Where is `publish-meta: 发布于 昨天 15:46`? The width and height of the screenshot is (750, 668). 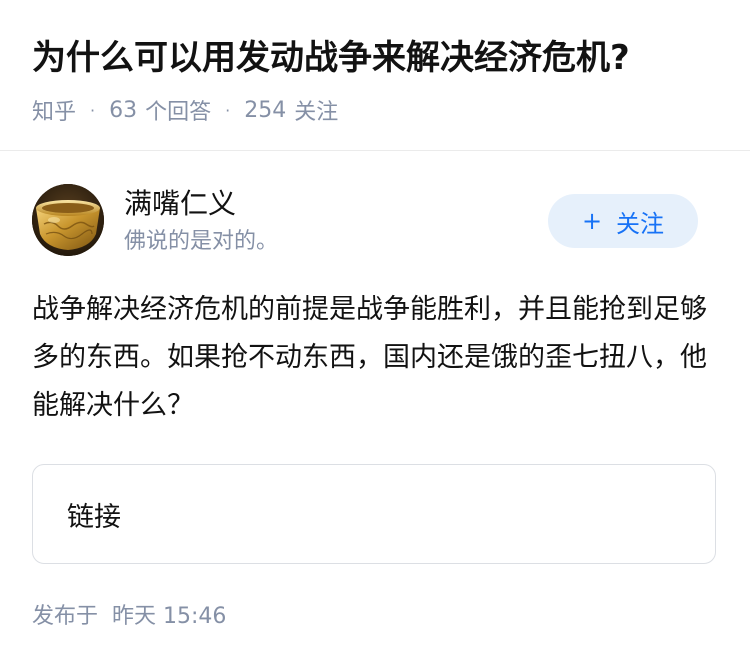 publish-meta: 发布于 昨天 15:46 is located at coordinates (129, 617).